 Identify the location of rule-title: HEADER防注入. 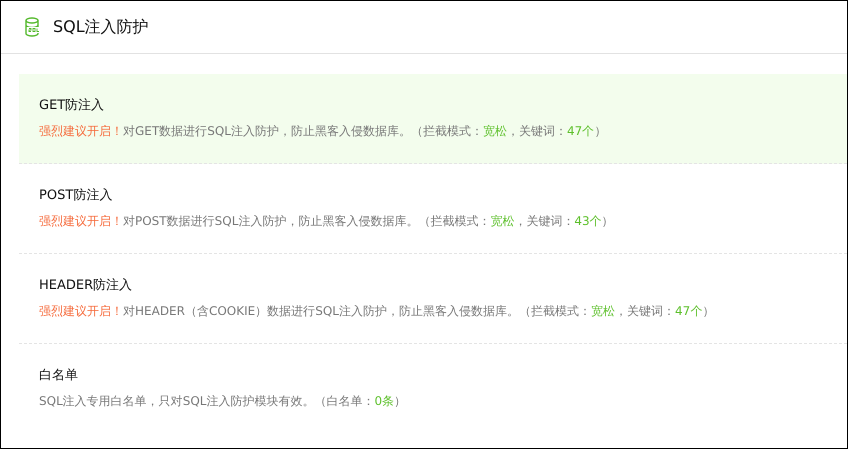
(86, 285).